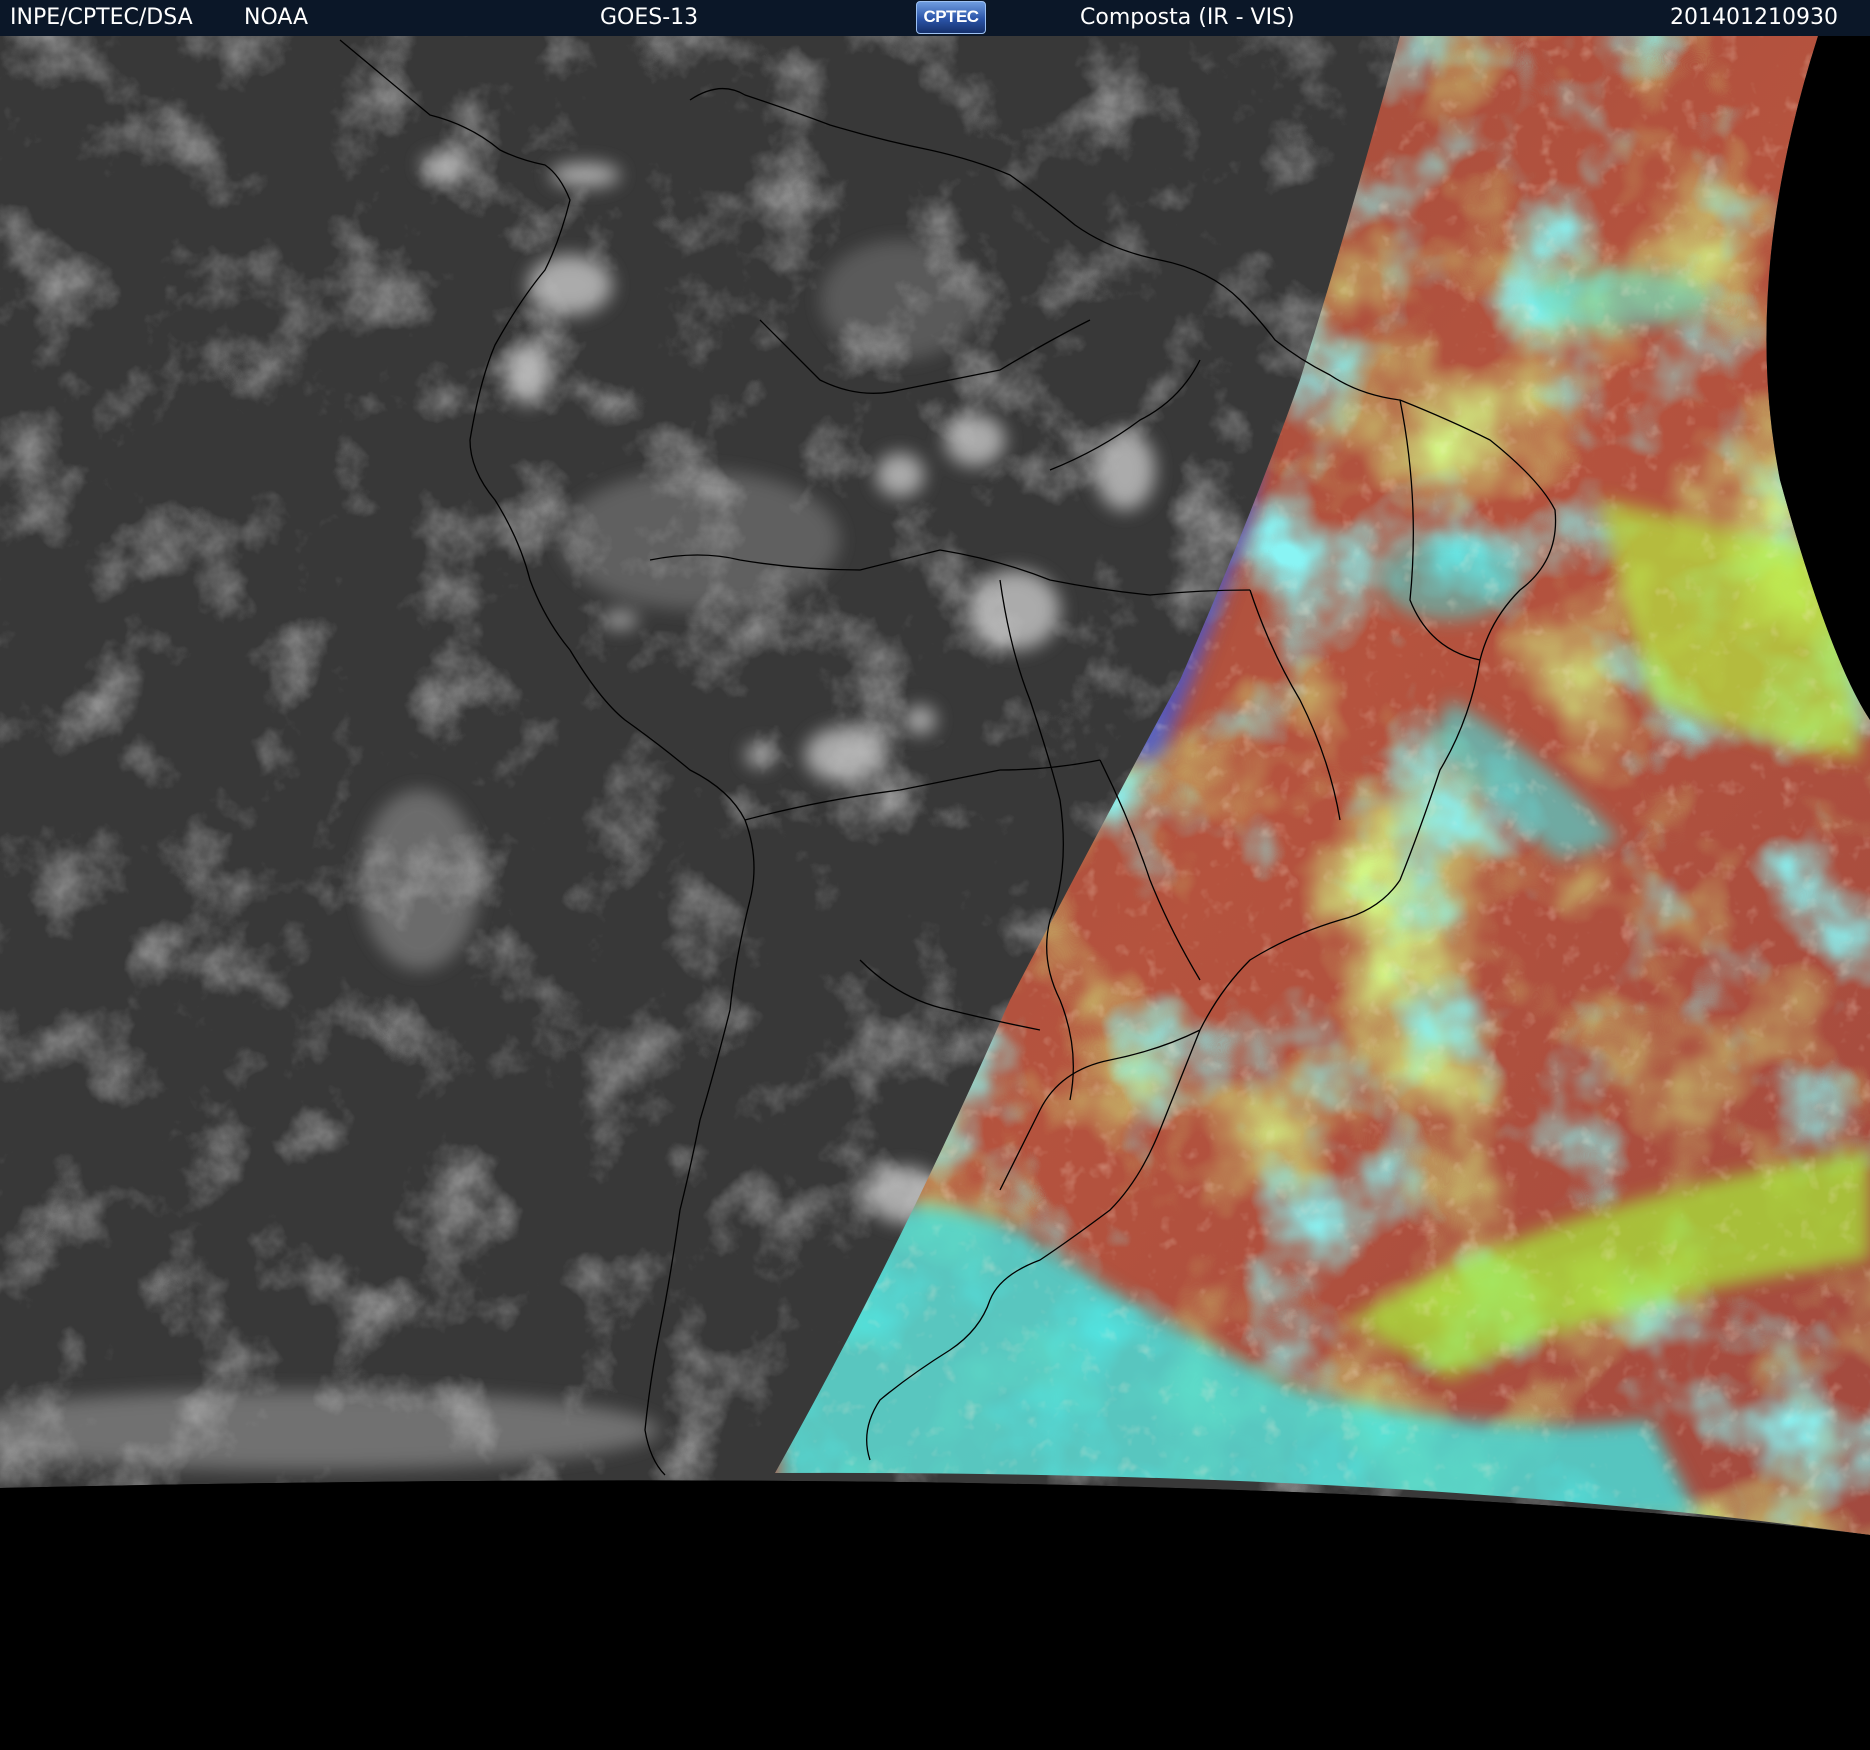  What do you see at coordinates (649, 17) in the screenshot?
I see `satellite-label: GOES-13` at bounding box center [649, 17].